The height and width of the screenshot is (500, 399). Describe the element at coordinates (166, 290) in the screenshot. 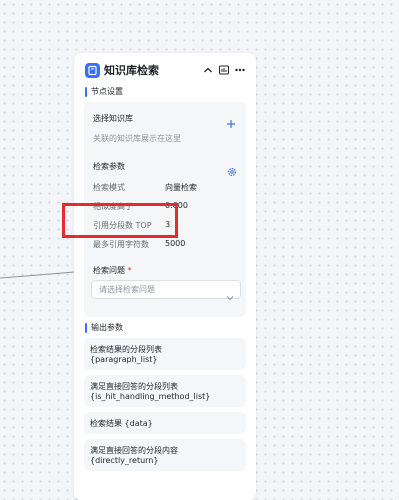

I see `question-select: 请选择检索问题` at that location.